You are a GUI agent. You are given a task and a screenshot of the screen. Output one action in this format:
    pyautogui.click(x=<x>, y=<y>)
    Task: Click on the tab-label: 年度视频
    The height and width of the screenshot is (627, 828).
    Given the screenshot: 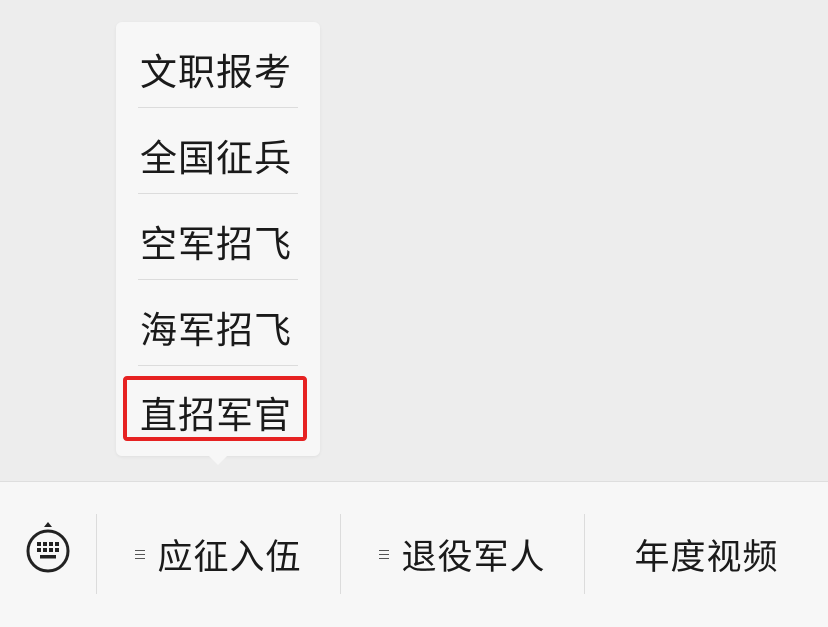 What is the action you would take?
    pyautogui.click(x=706, y=558)
    